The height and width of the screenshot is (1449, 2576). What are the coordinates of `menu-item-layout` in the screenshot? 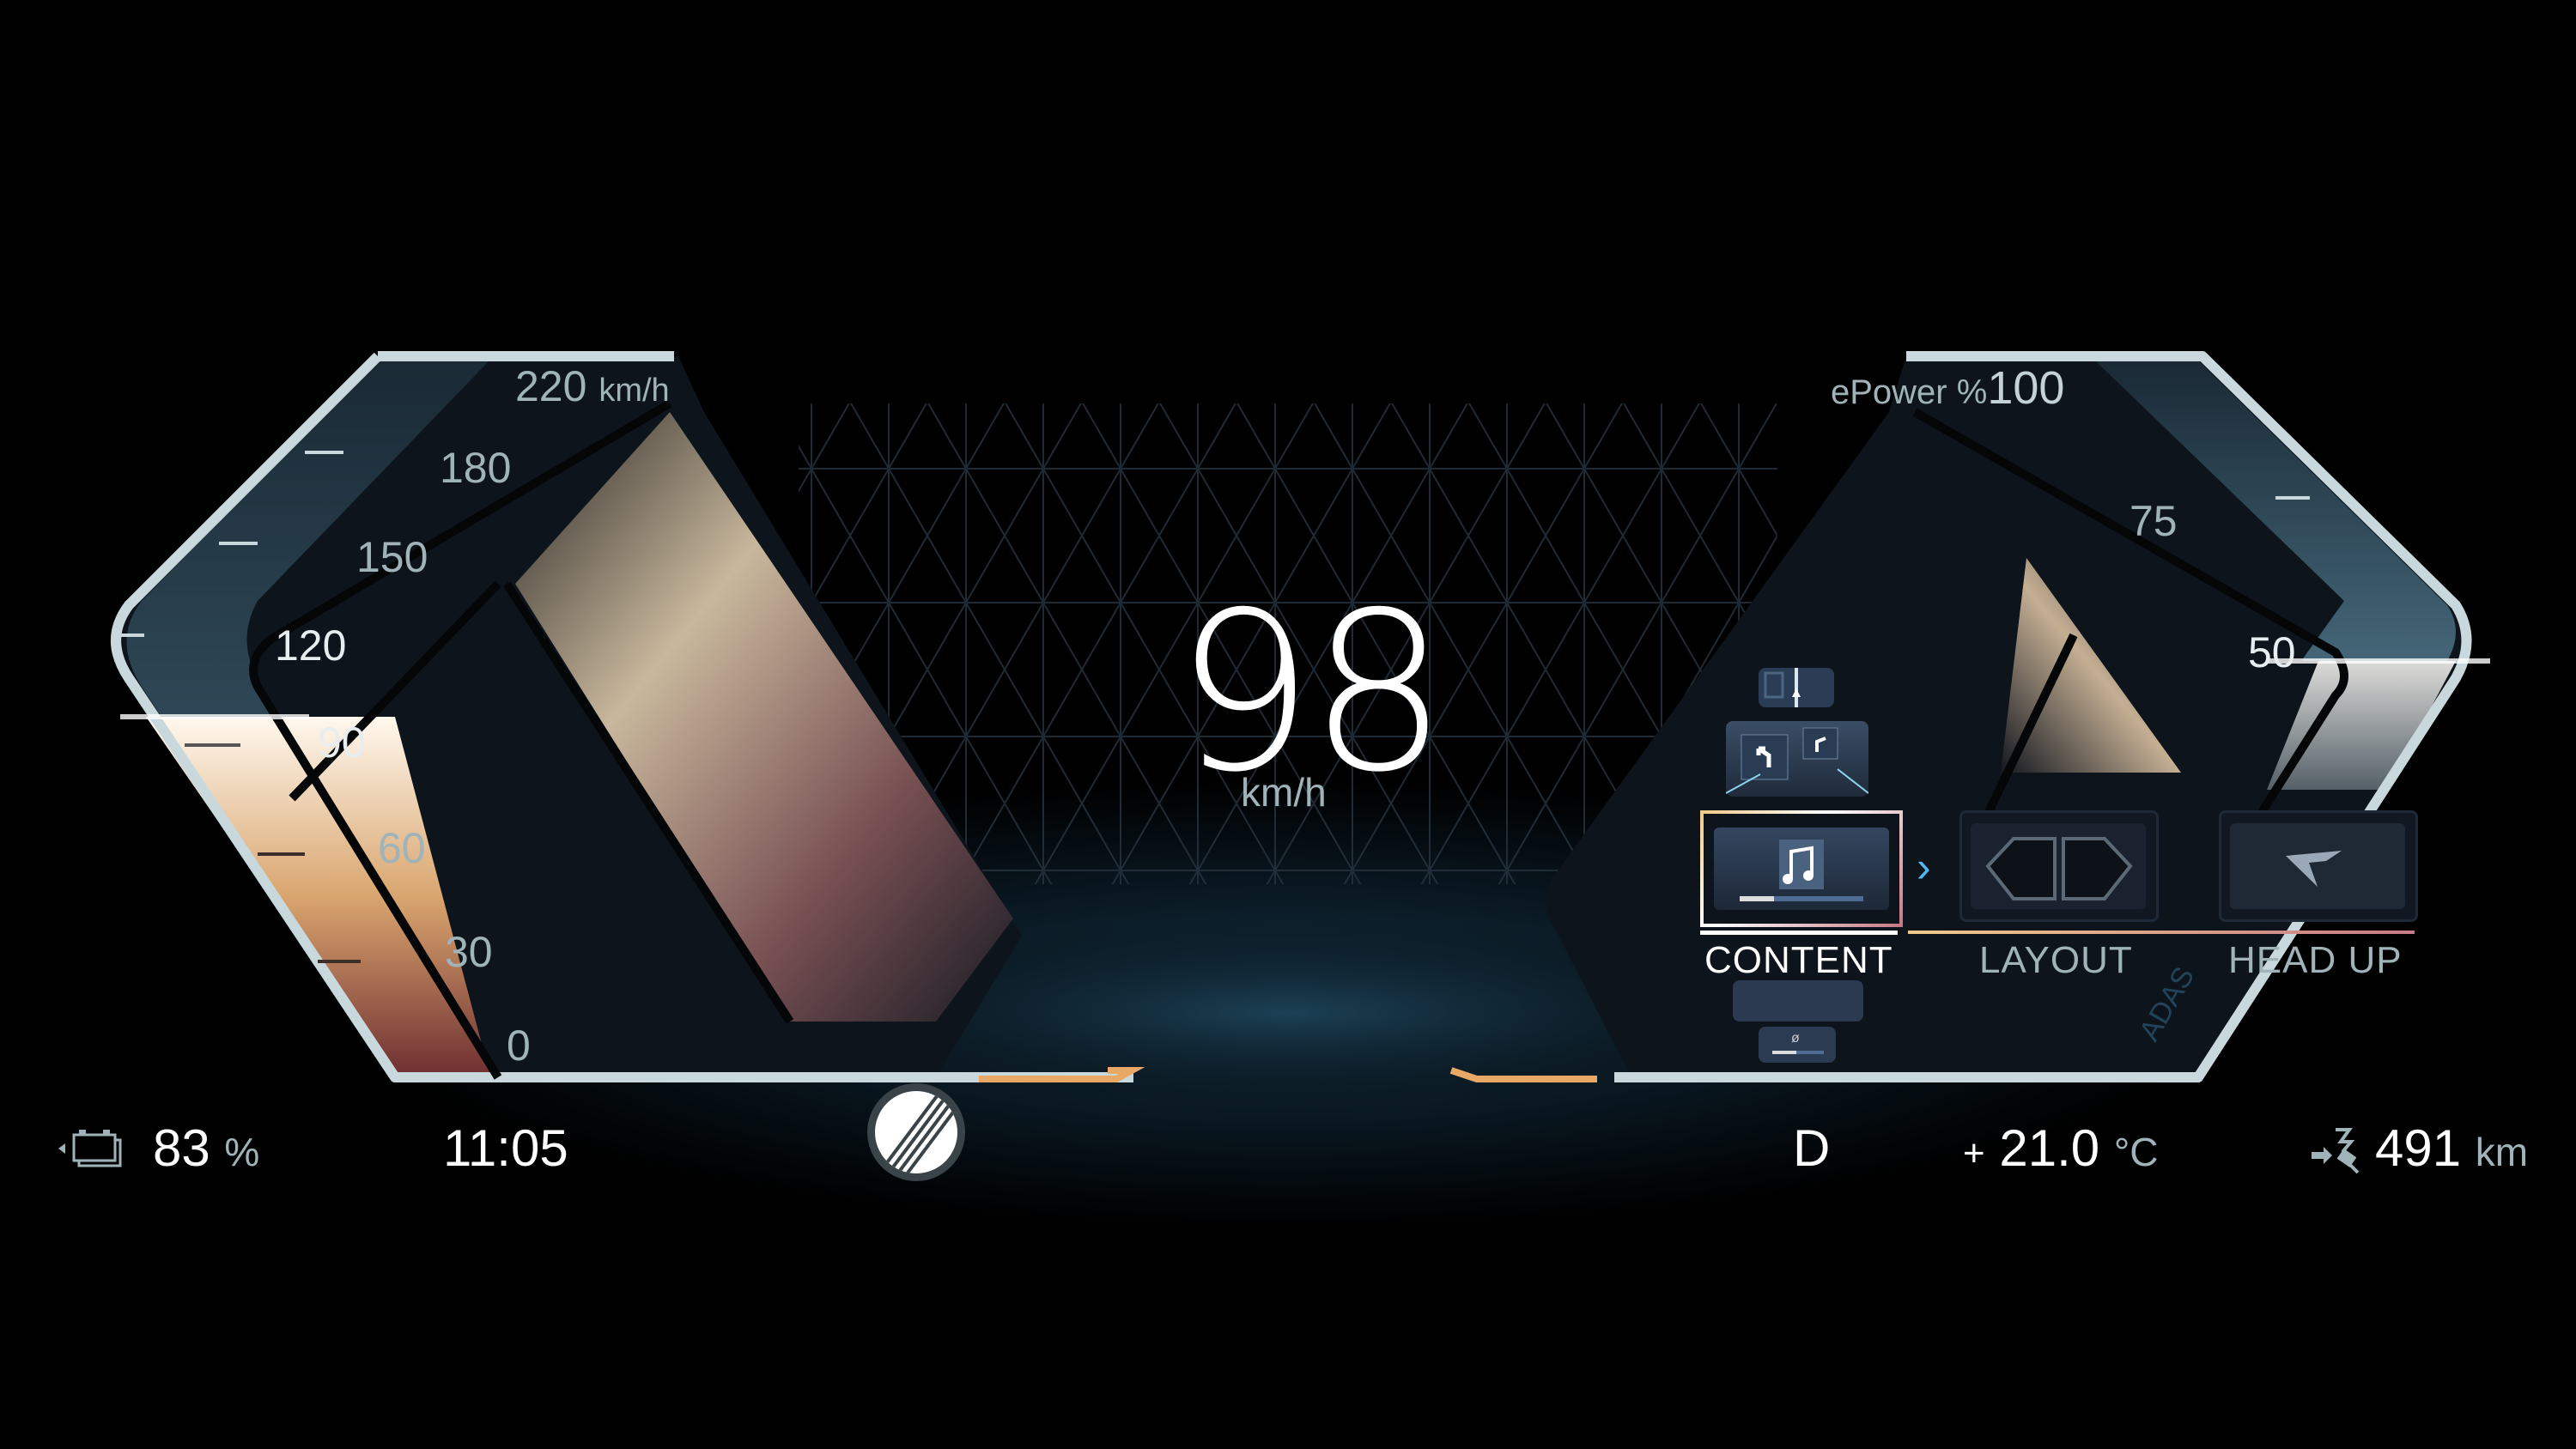 It's located at (2059, 866).